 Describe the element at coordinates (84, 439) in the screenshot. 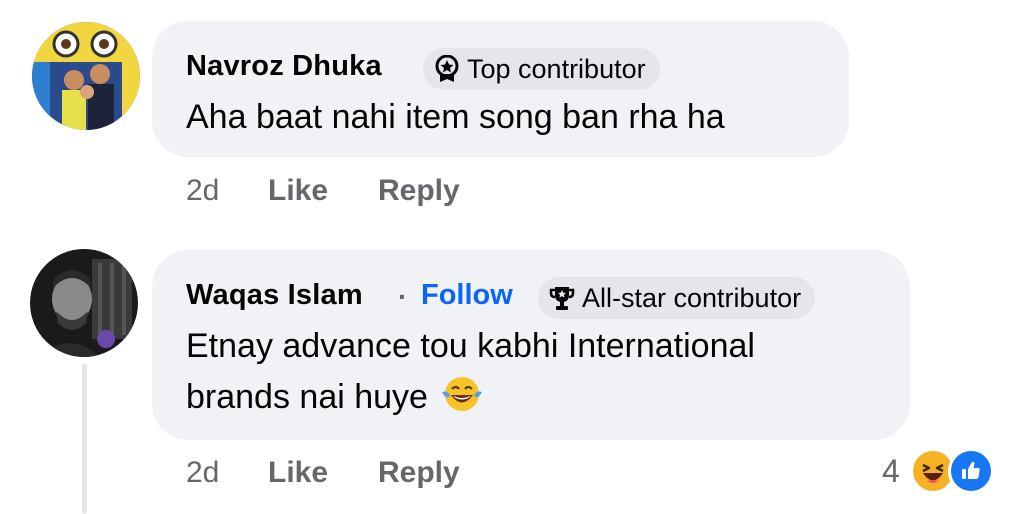

I see `reply-thread-line` at that location.